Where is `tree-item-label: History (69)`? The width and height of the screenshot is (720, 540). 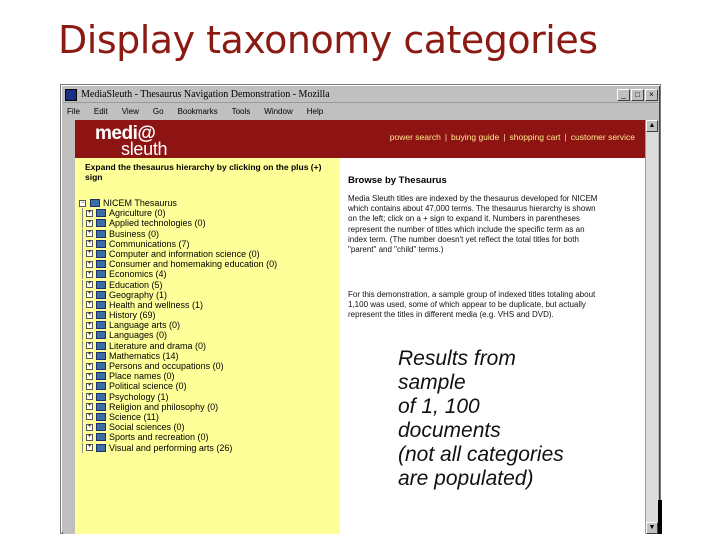
tree-item-label: History (69) is located at coordinates (132, 315).